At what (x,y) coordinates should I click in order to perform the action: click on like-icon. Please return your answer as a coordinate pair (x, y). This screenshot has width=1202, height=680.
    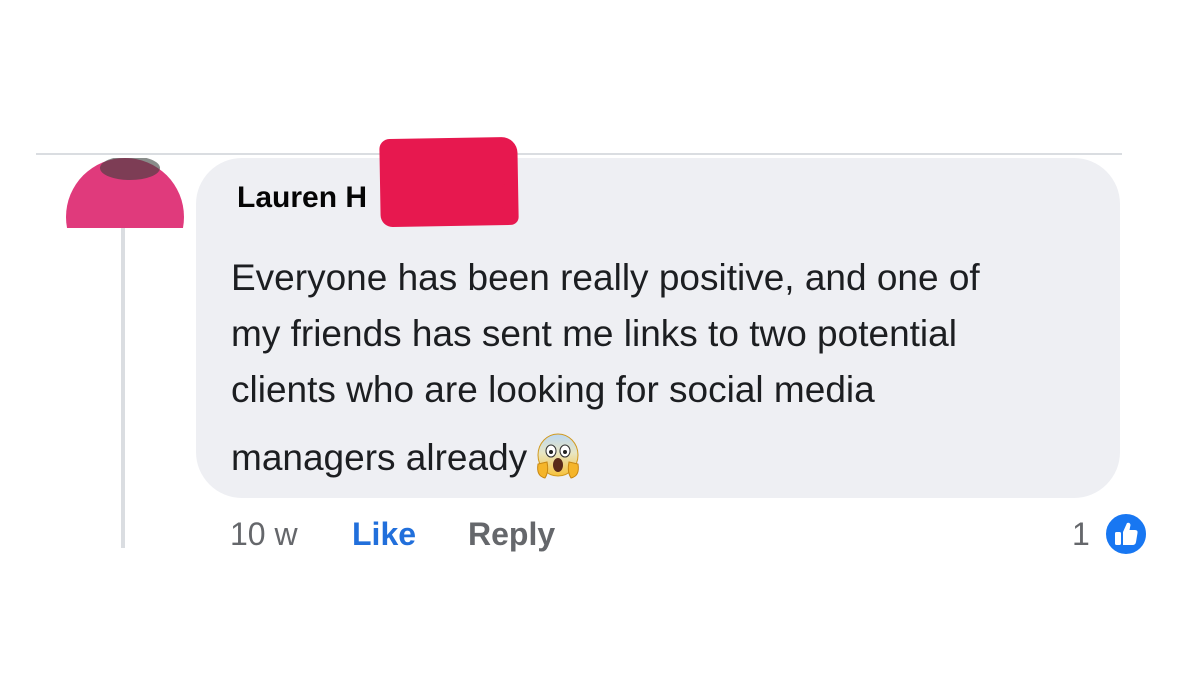
    Looking at the image, I should click on (1126, 534).